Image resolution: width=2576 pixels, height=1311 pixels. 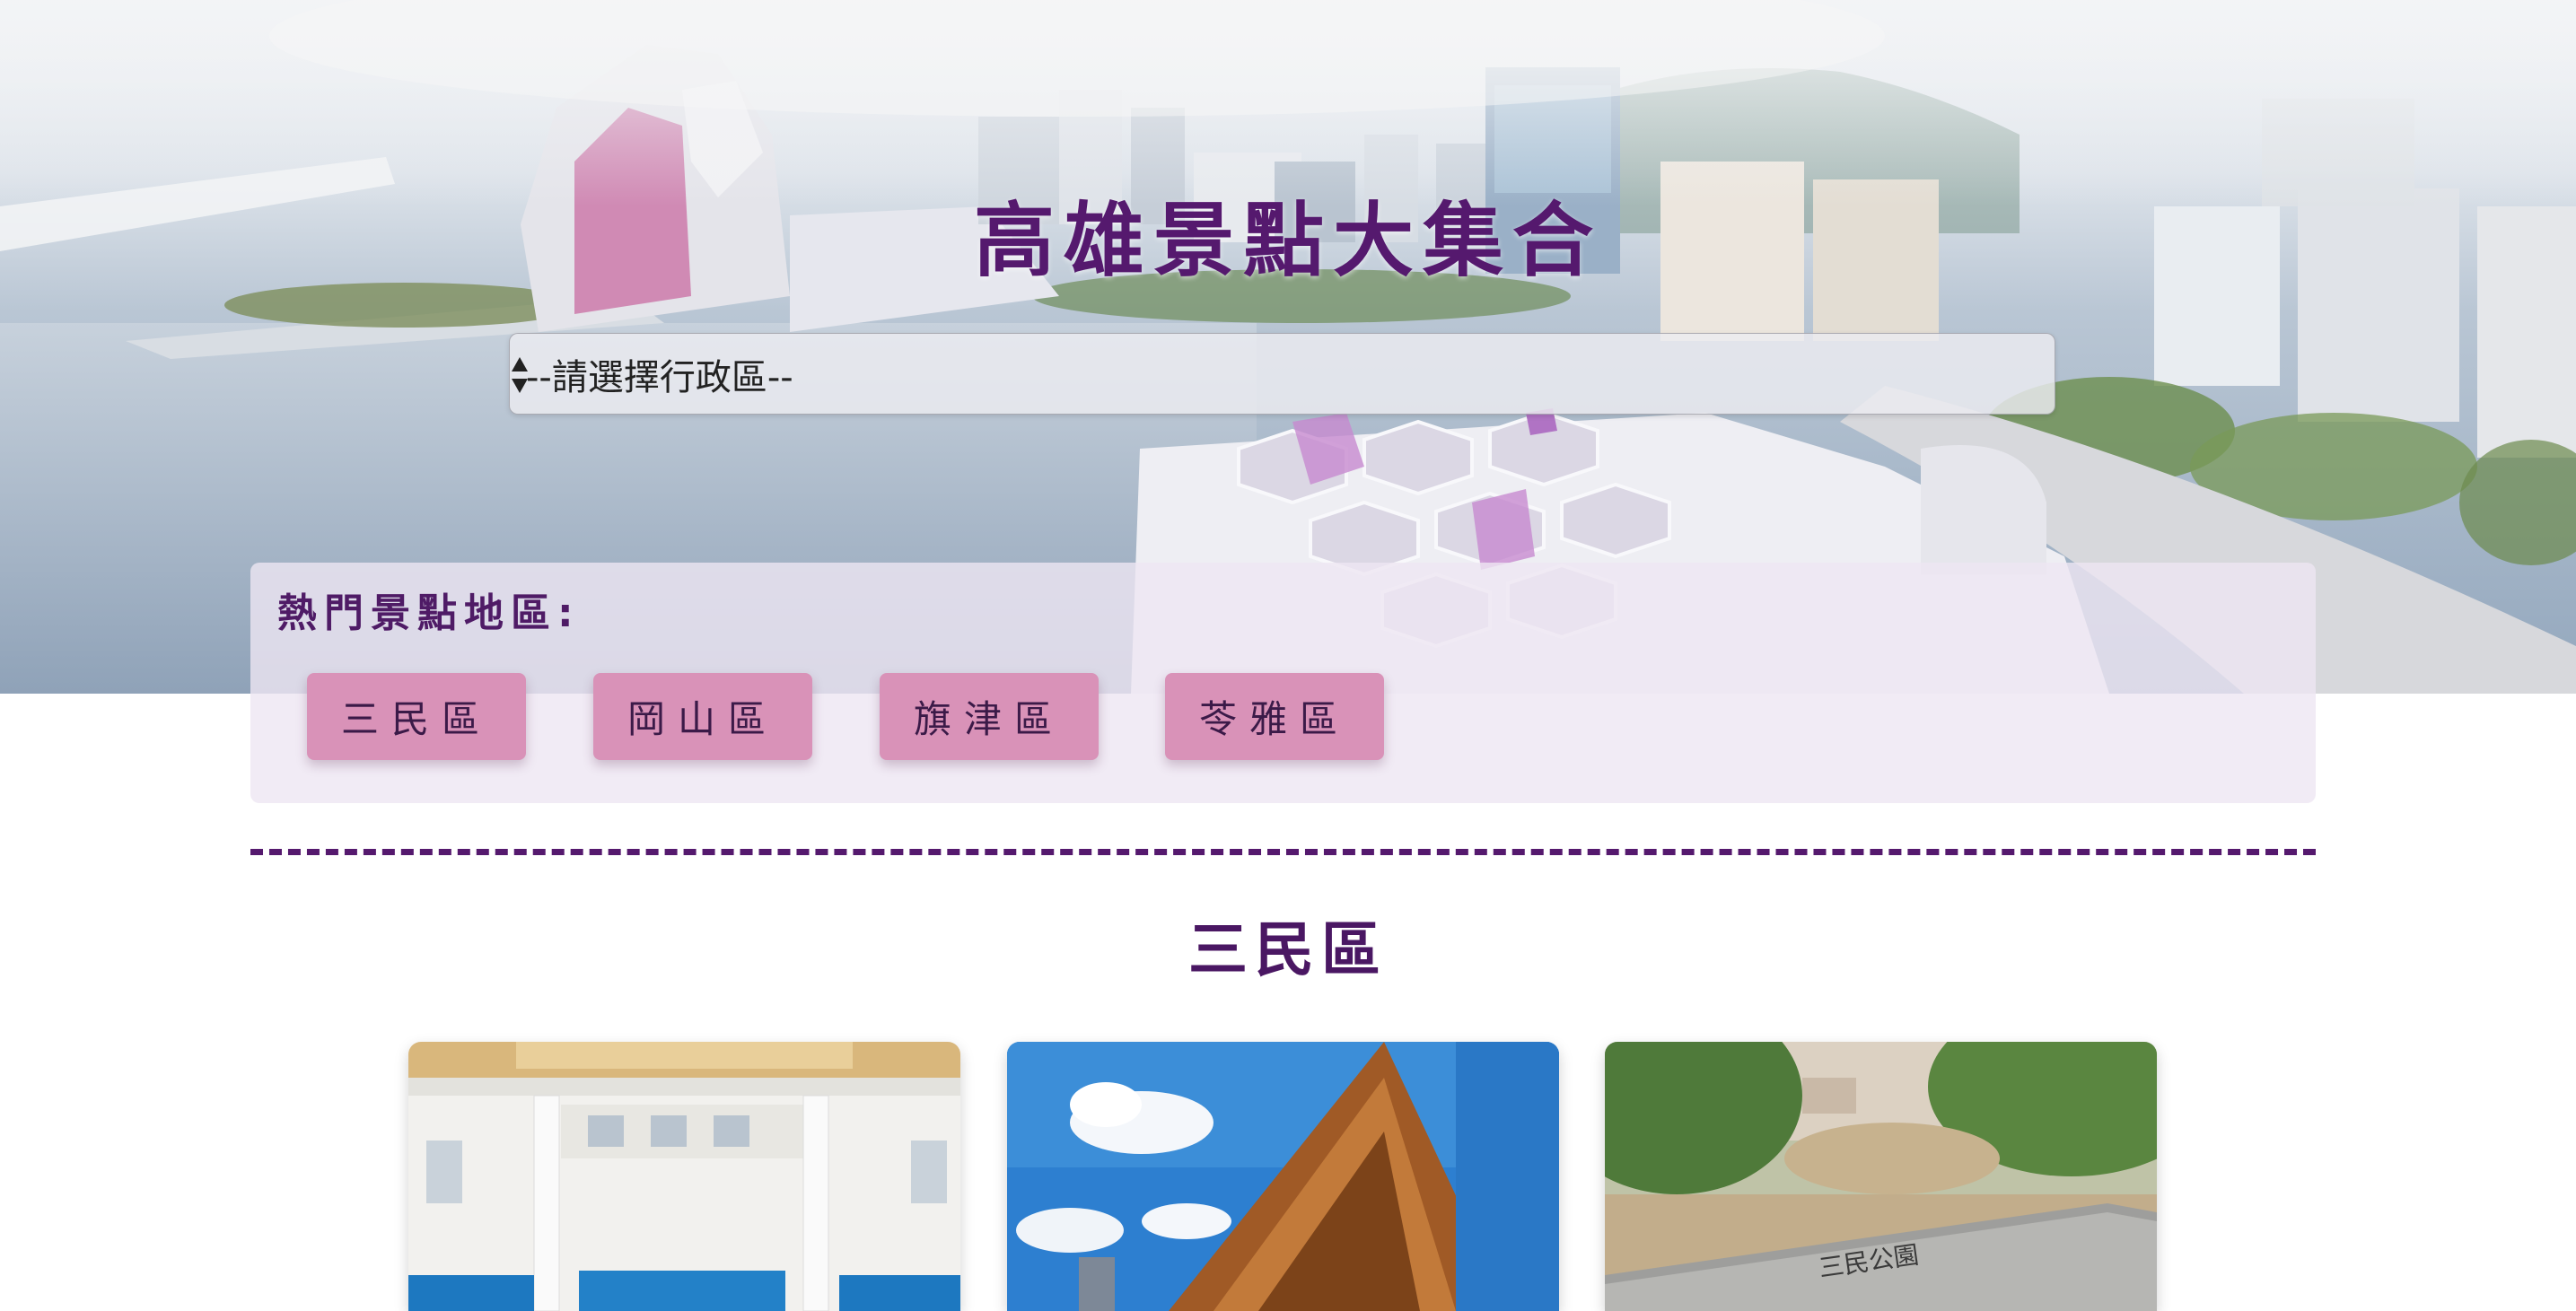 I want to click on section-divider, so click(x=1283, y=852).